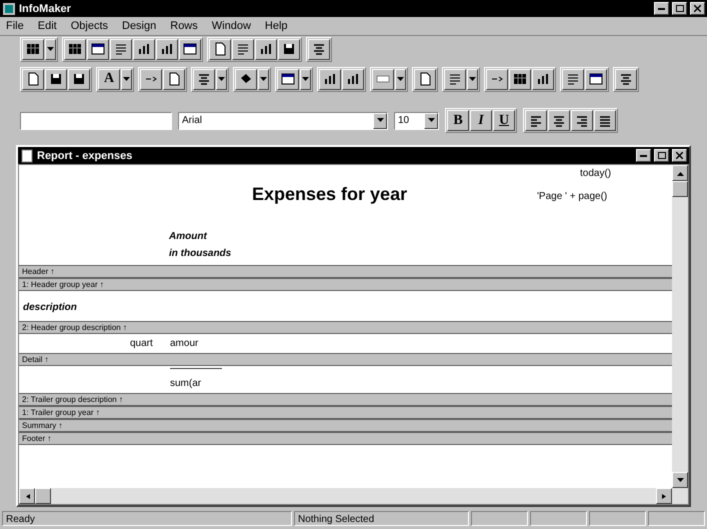  I want to click on menu-item: Window, so click(231, 26).